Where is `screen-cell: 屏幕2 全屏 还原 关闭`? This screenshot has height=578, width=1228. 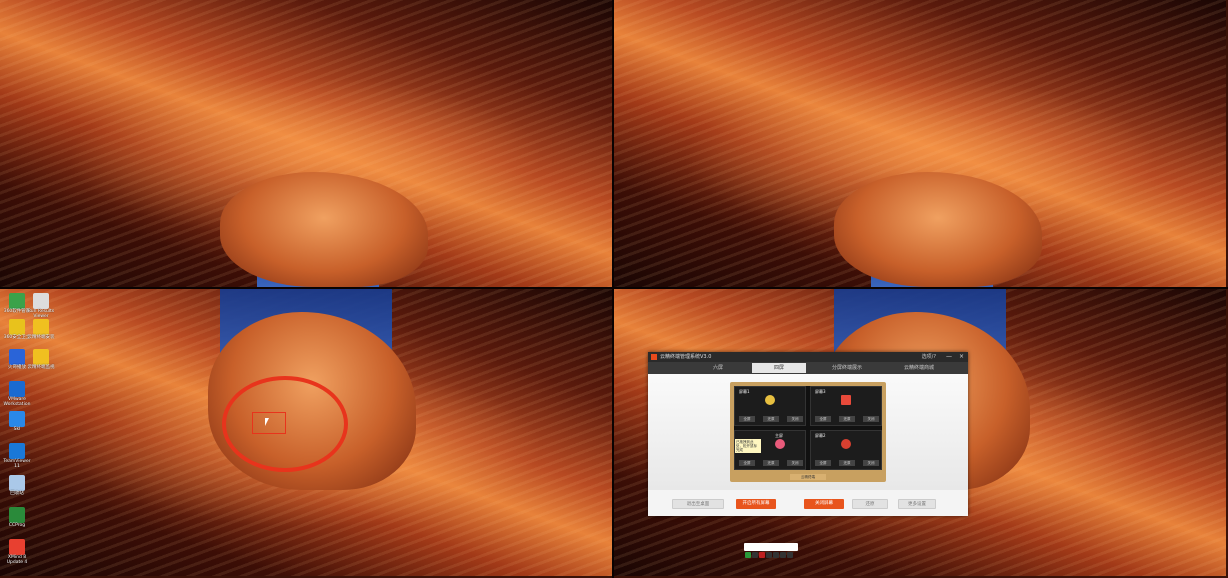 screen-cell: 屏幕2 全屏 还原 关闭 is located at coordinates (846, 450).